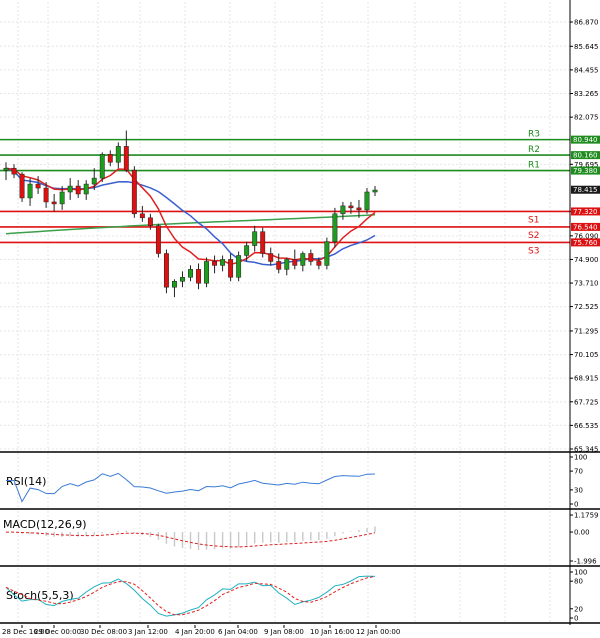 Image resolution: width=600 pixels, height=638 pixels. I want to click on level-label-s2: S2, so click(533, 236).